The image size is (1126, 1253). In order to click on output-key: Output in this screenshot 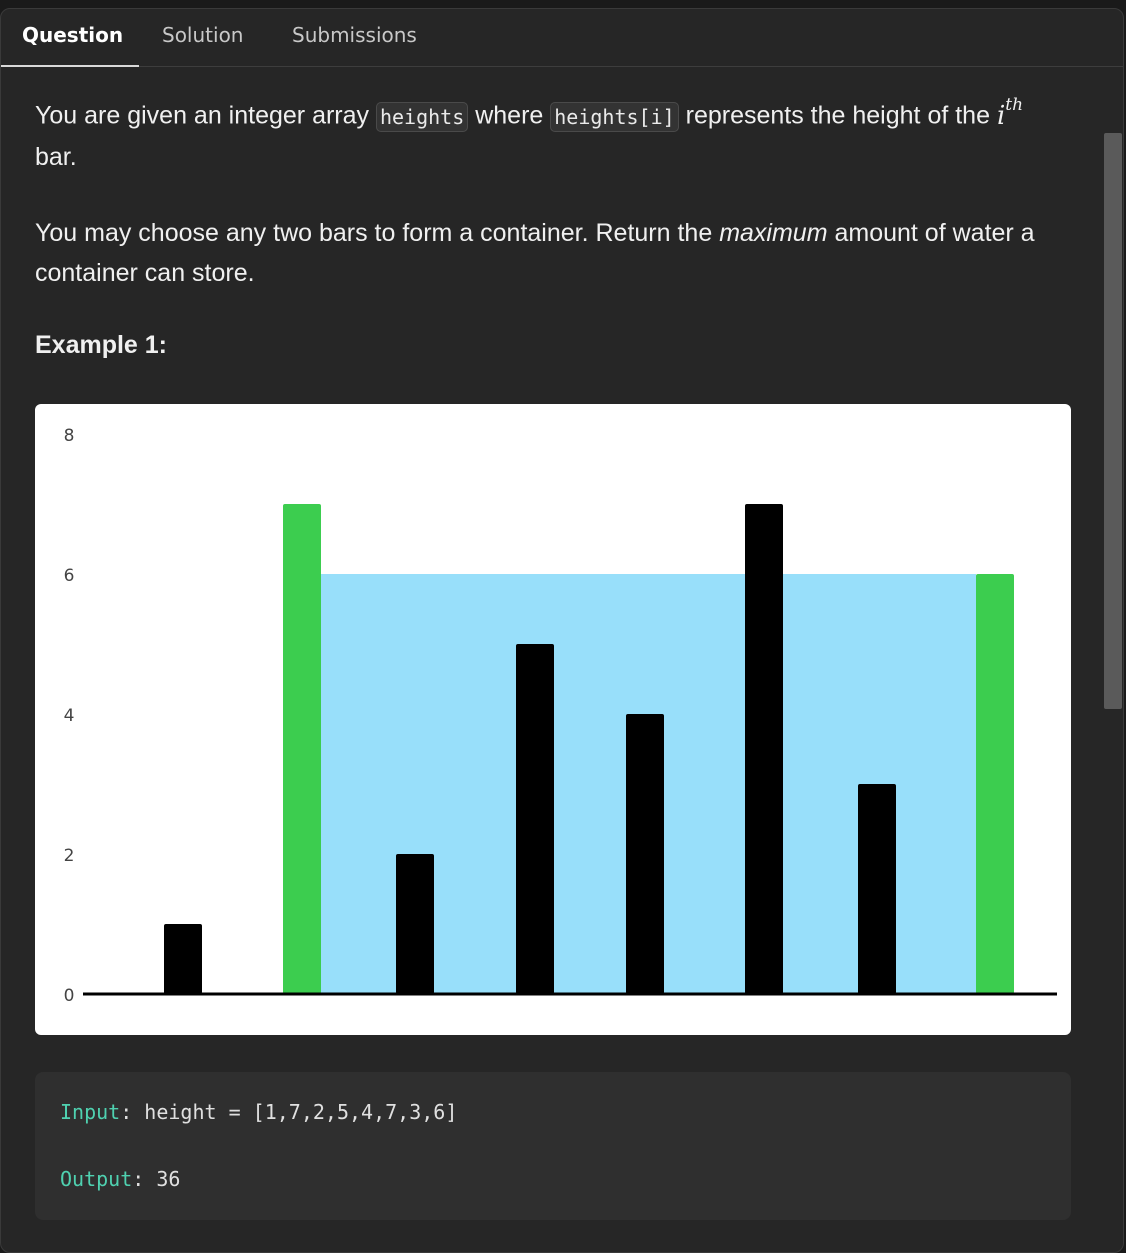, I will do `click(96, 1179)`.